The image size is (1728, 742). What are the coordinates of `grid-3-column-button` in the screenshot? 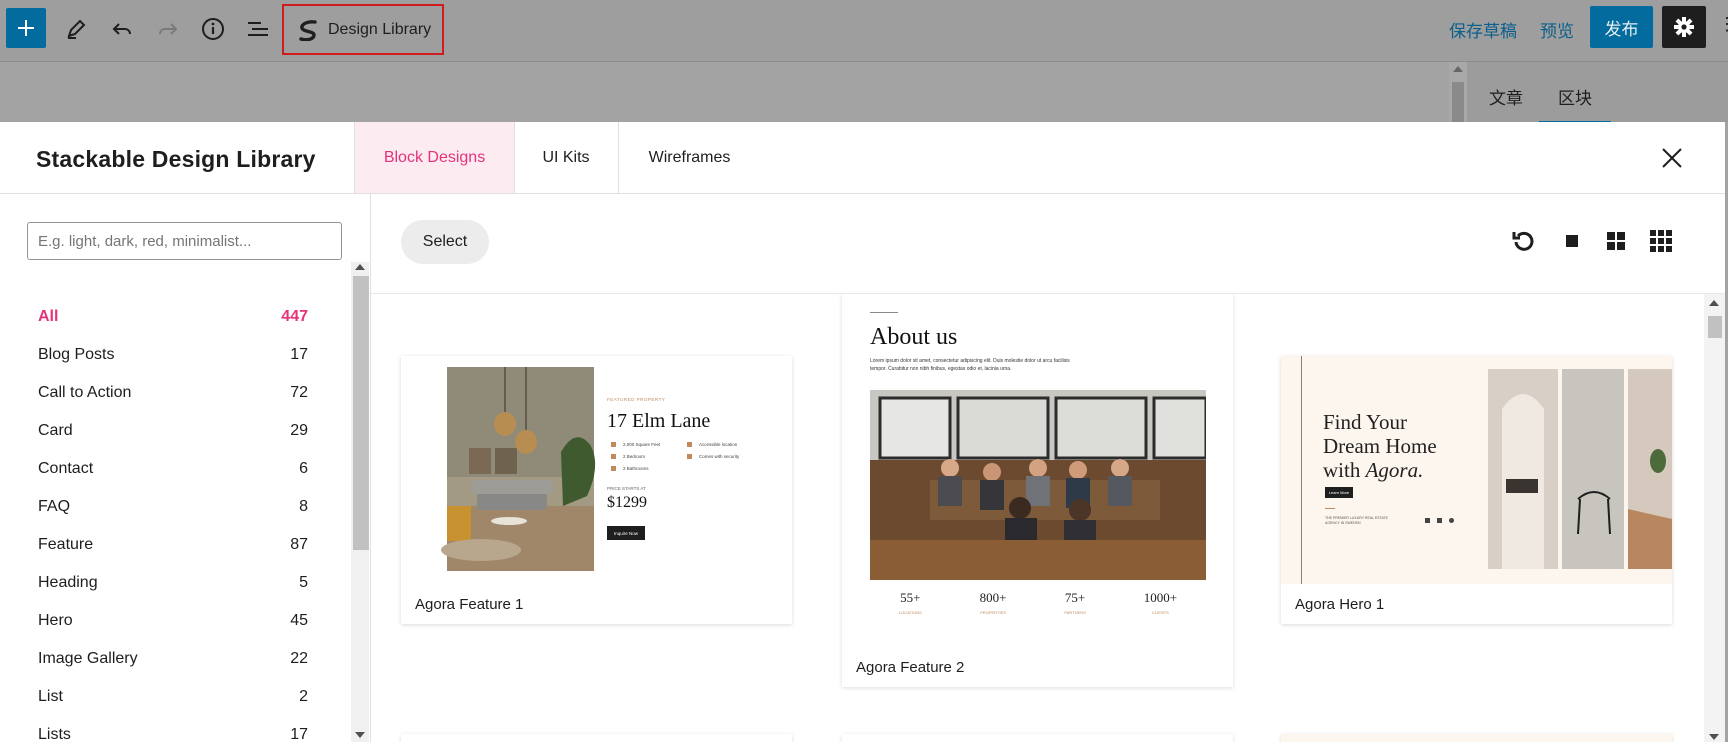 It's located at (1661, 241).